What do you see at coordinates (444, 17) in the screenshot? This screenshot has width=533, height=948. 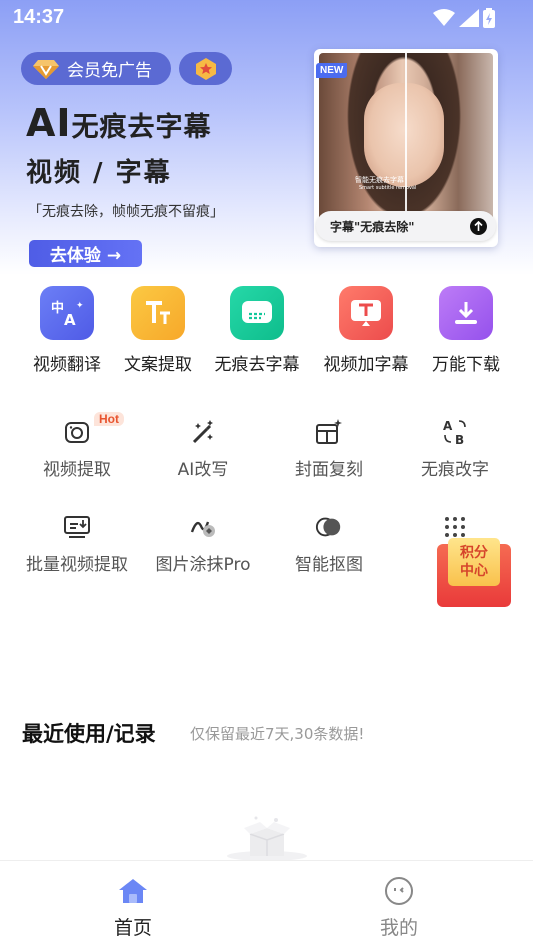 I see `wifi-icon` at bounding box center [444, 17].